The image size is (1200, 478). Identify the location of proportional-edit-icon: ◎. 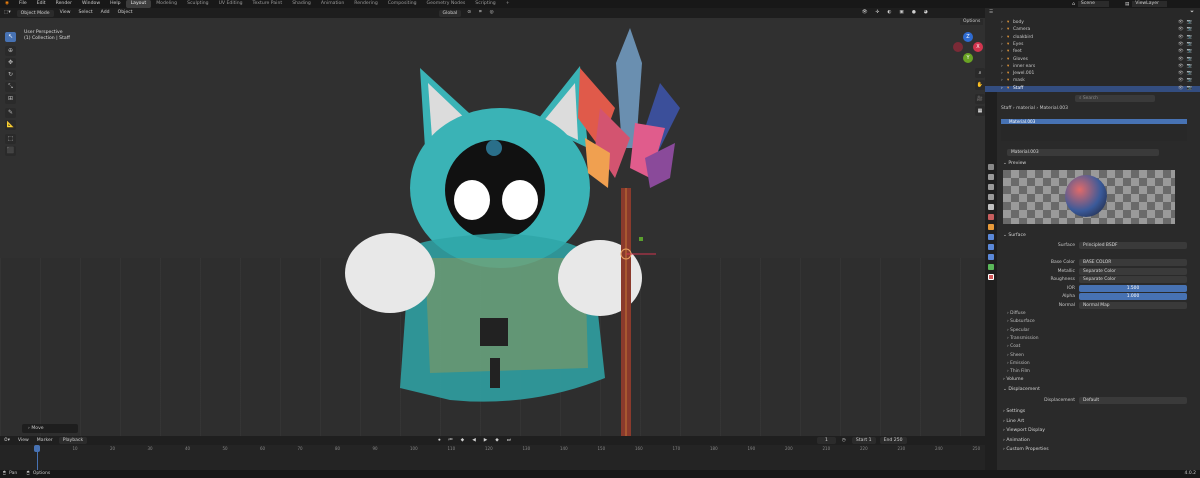
(492, 13).